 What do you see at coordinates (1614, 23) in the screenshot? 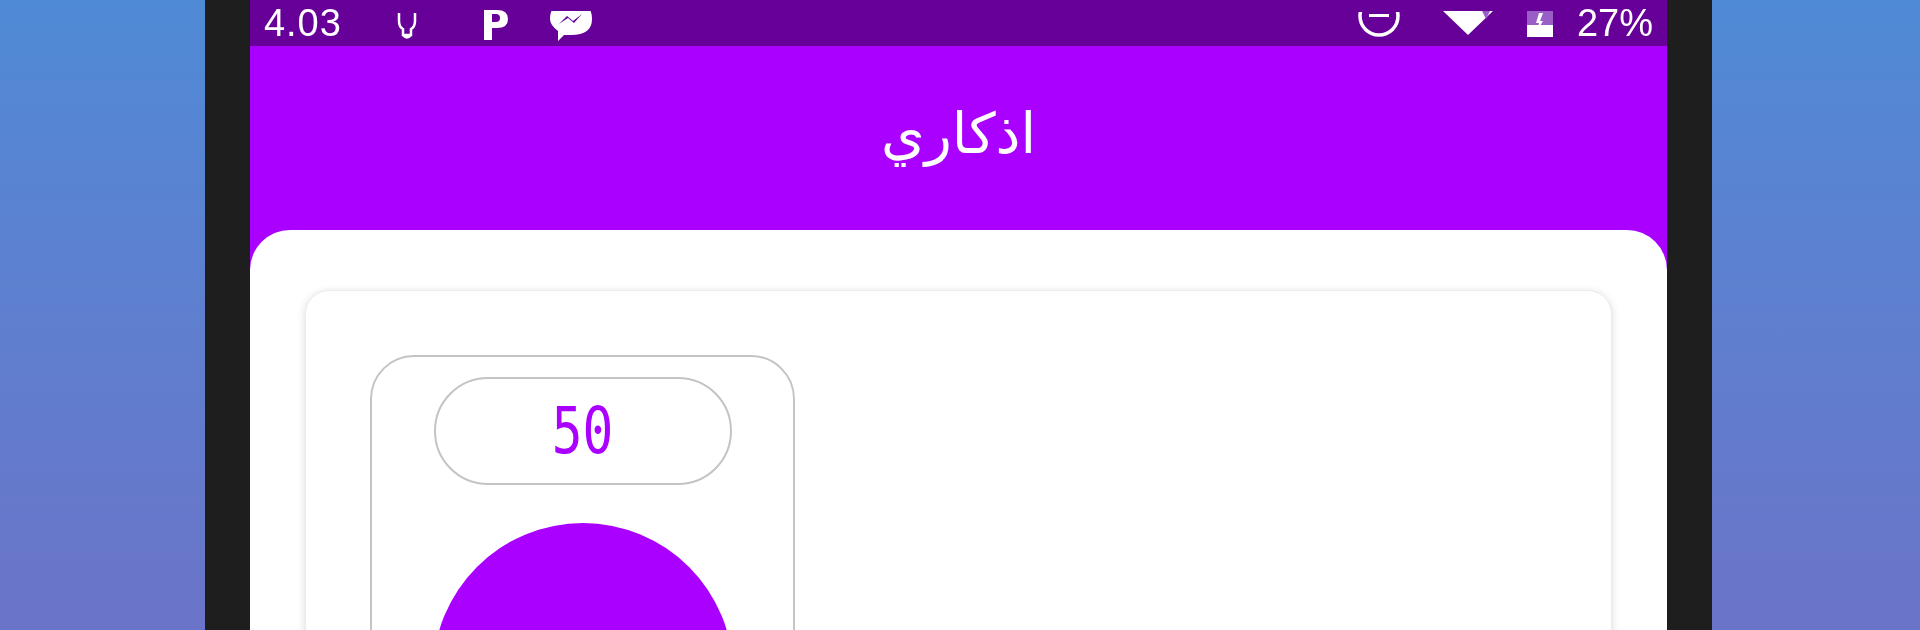
I see `battery-level: 27%` at bounding box center [1614, 23].